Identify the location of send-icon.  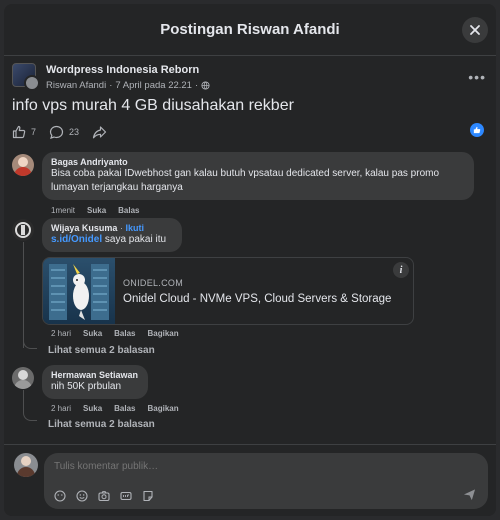
(469, 494).